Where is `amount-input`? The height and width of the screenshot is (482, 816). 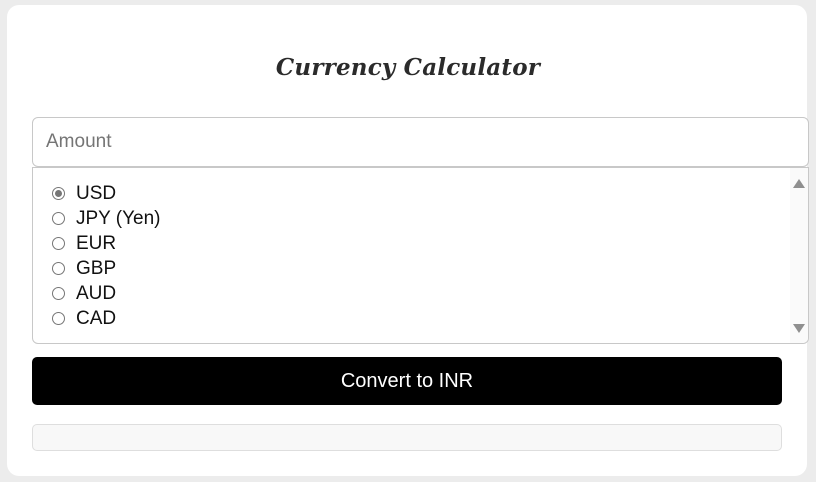 amount-input is located at coordinates (420, 142).